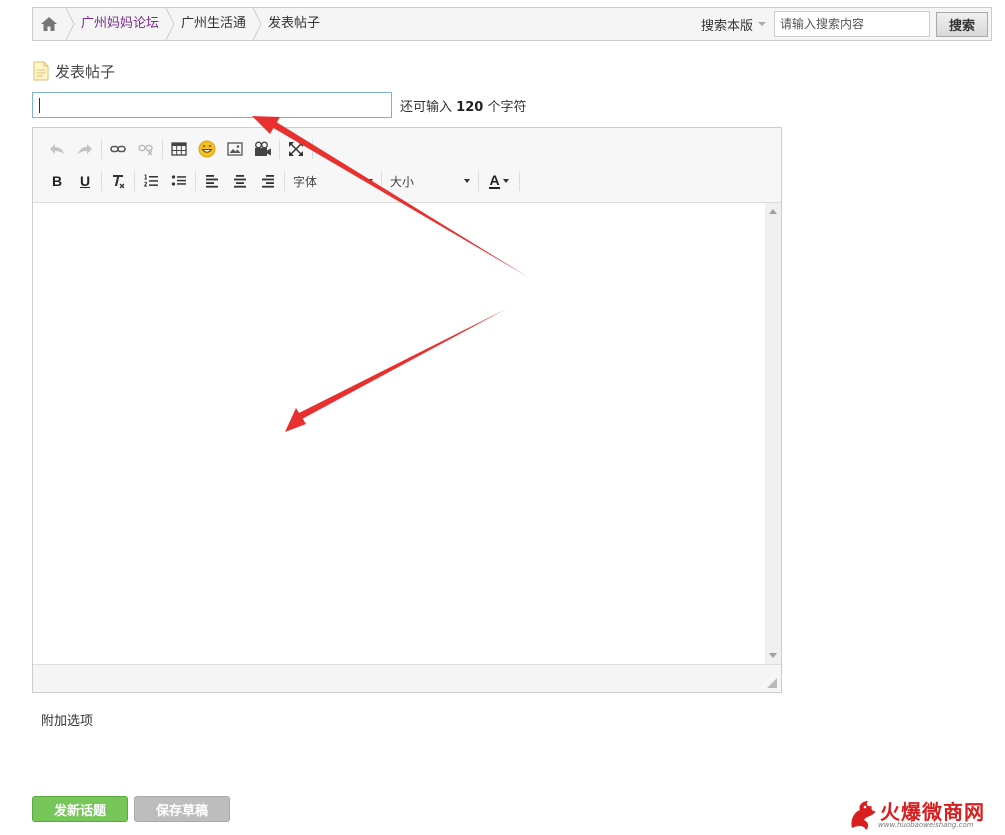  What do you see at coordinates (922, 814) in the screenshot?
I see `watermark-logo: 火爆微商网 www.huobaoweishang.com` at bounding box center [922, 814].